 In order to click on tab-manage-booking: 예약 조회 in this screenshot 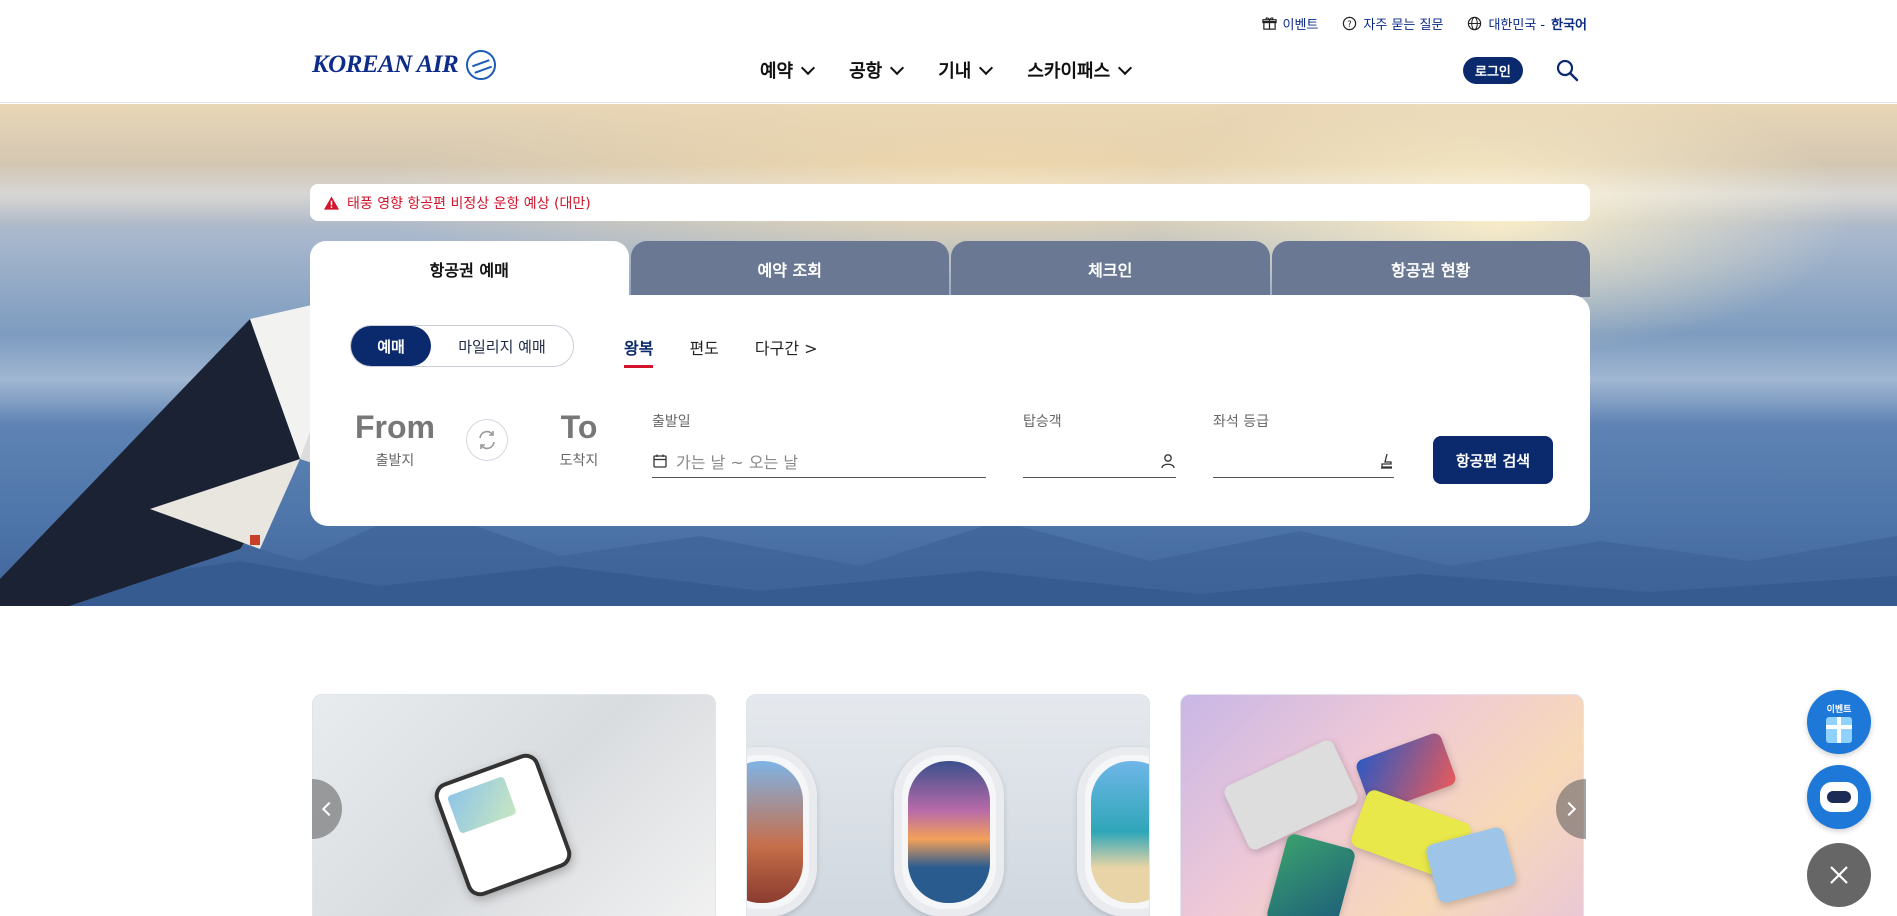, I will do `click(789, 269)`.